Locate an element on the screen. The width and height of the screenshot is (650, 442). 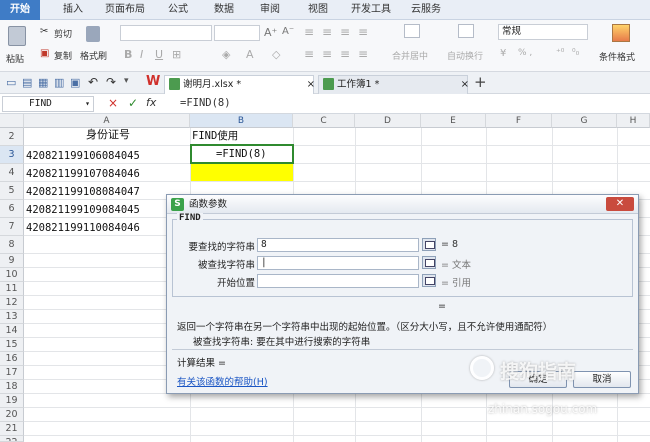
underline-icon: U is located at coordinates (159, 54).